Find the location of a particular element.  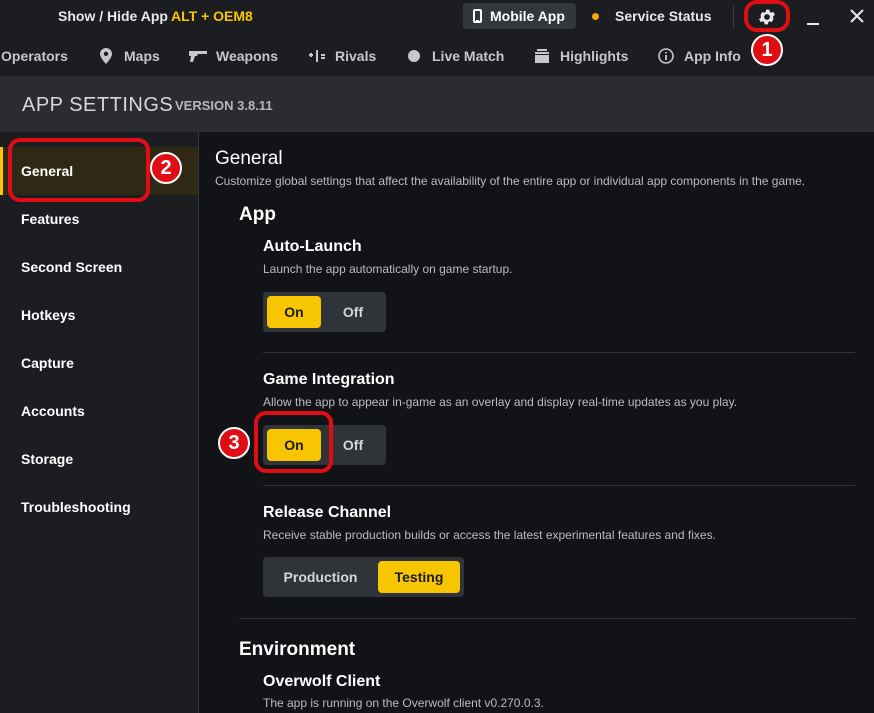

nav-item-weapons: Weapons is located at coordinates (233, 56).